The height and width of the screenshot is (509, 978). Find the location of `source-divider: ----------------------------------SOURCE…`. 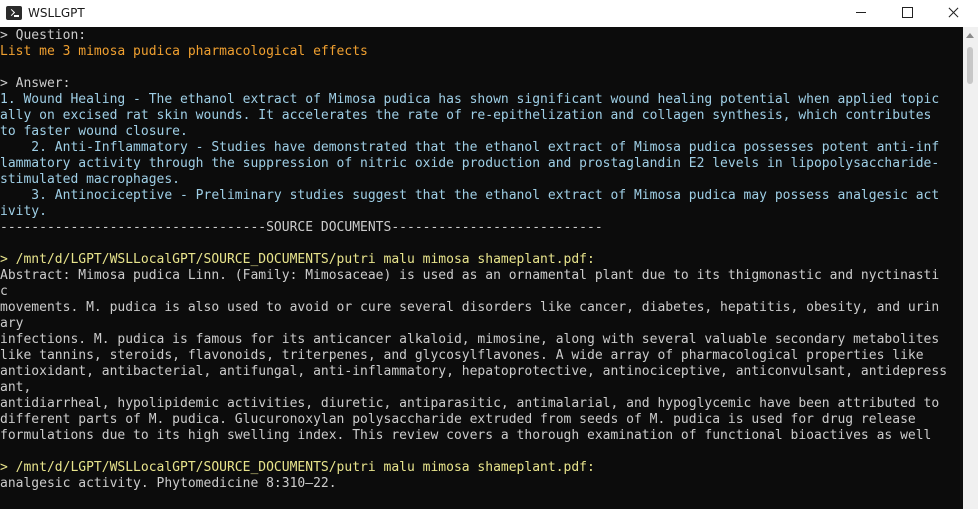

source-divider: ----------------------------------SOURCE… is located at coordinates (301, 227).